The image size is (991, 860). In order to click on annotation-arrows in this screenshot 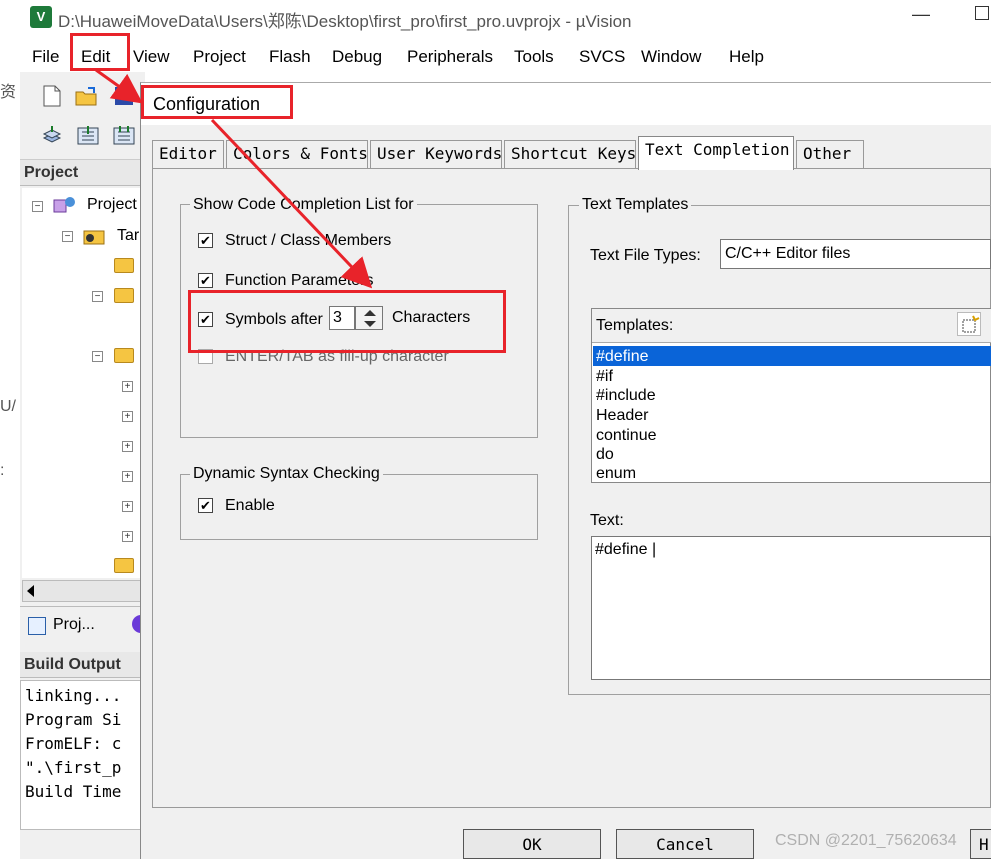, I will do `click(234, 178)`.